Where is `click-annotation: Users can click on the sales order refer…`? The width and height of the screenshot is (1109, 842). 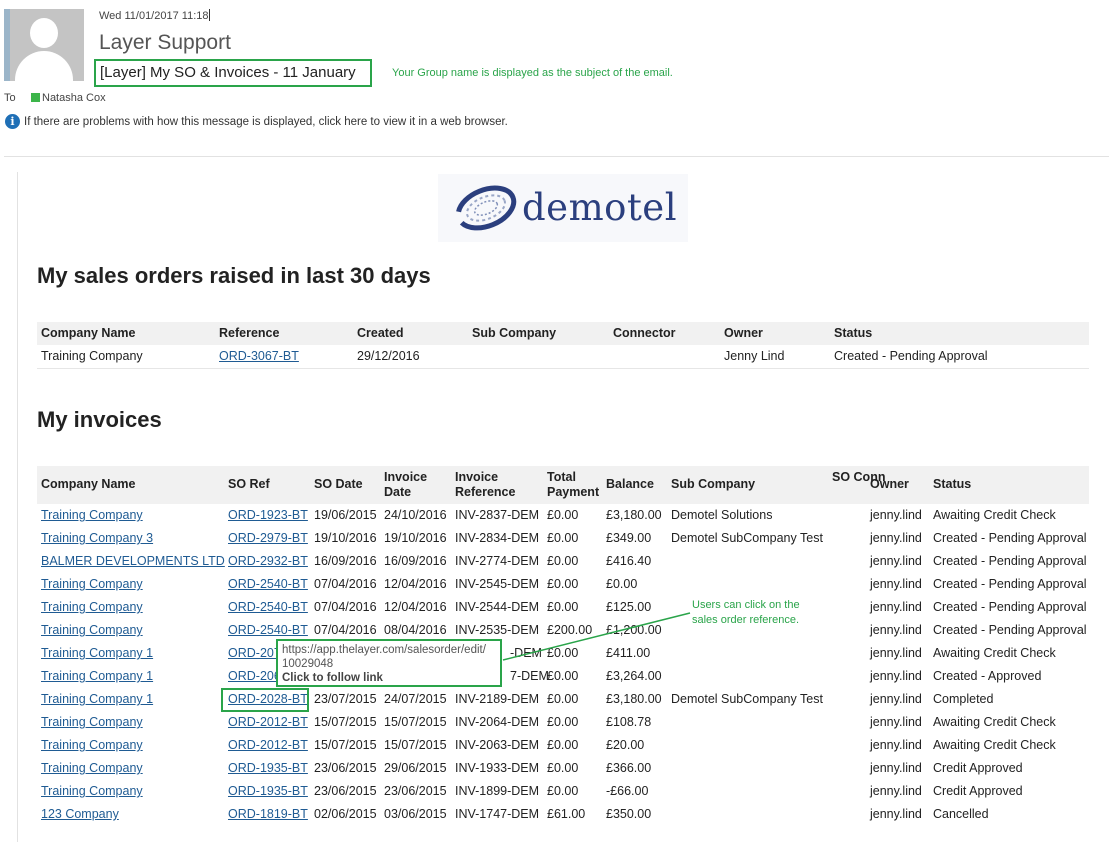 click-annotation: Users can click on the sales order refer… is located at coordinates (746, 612).